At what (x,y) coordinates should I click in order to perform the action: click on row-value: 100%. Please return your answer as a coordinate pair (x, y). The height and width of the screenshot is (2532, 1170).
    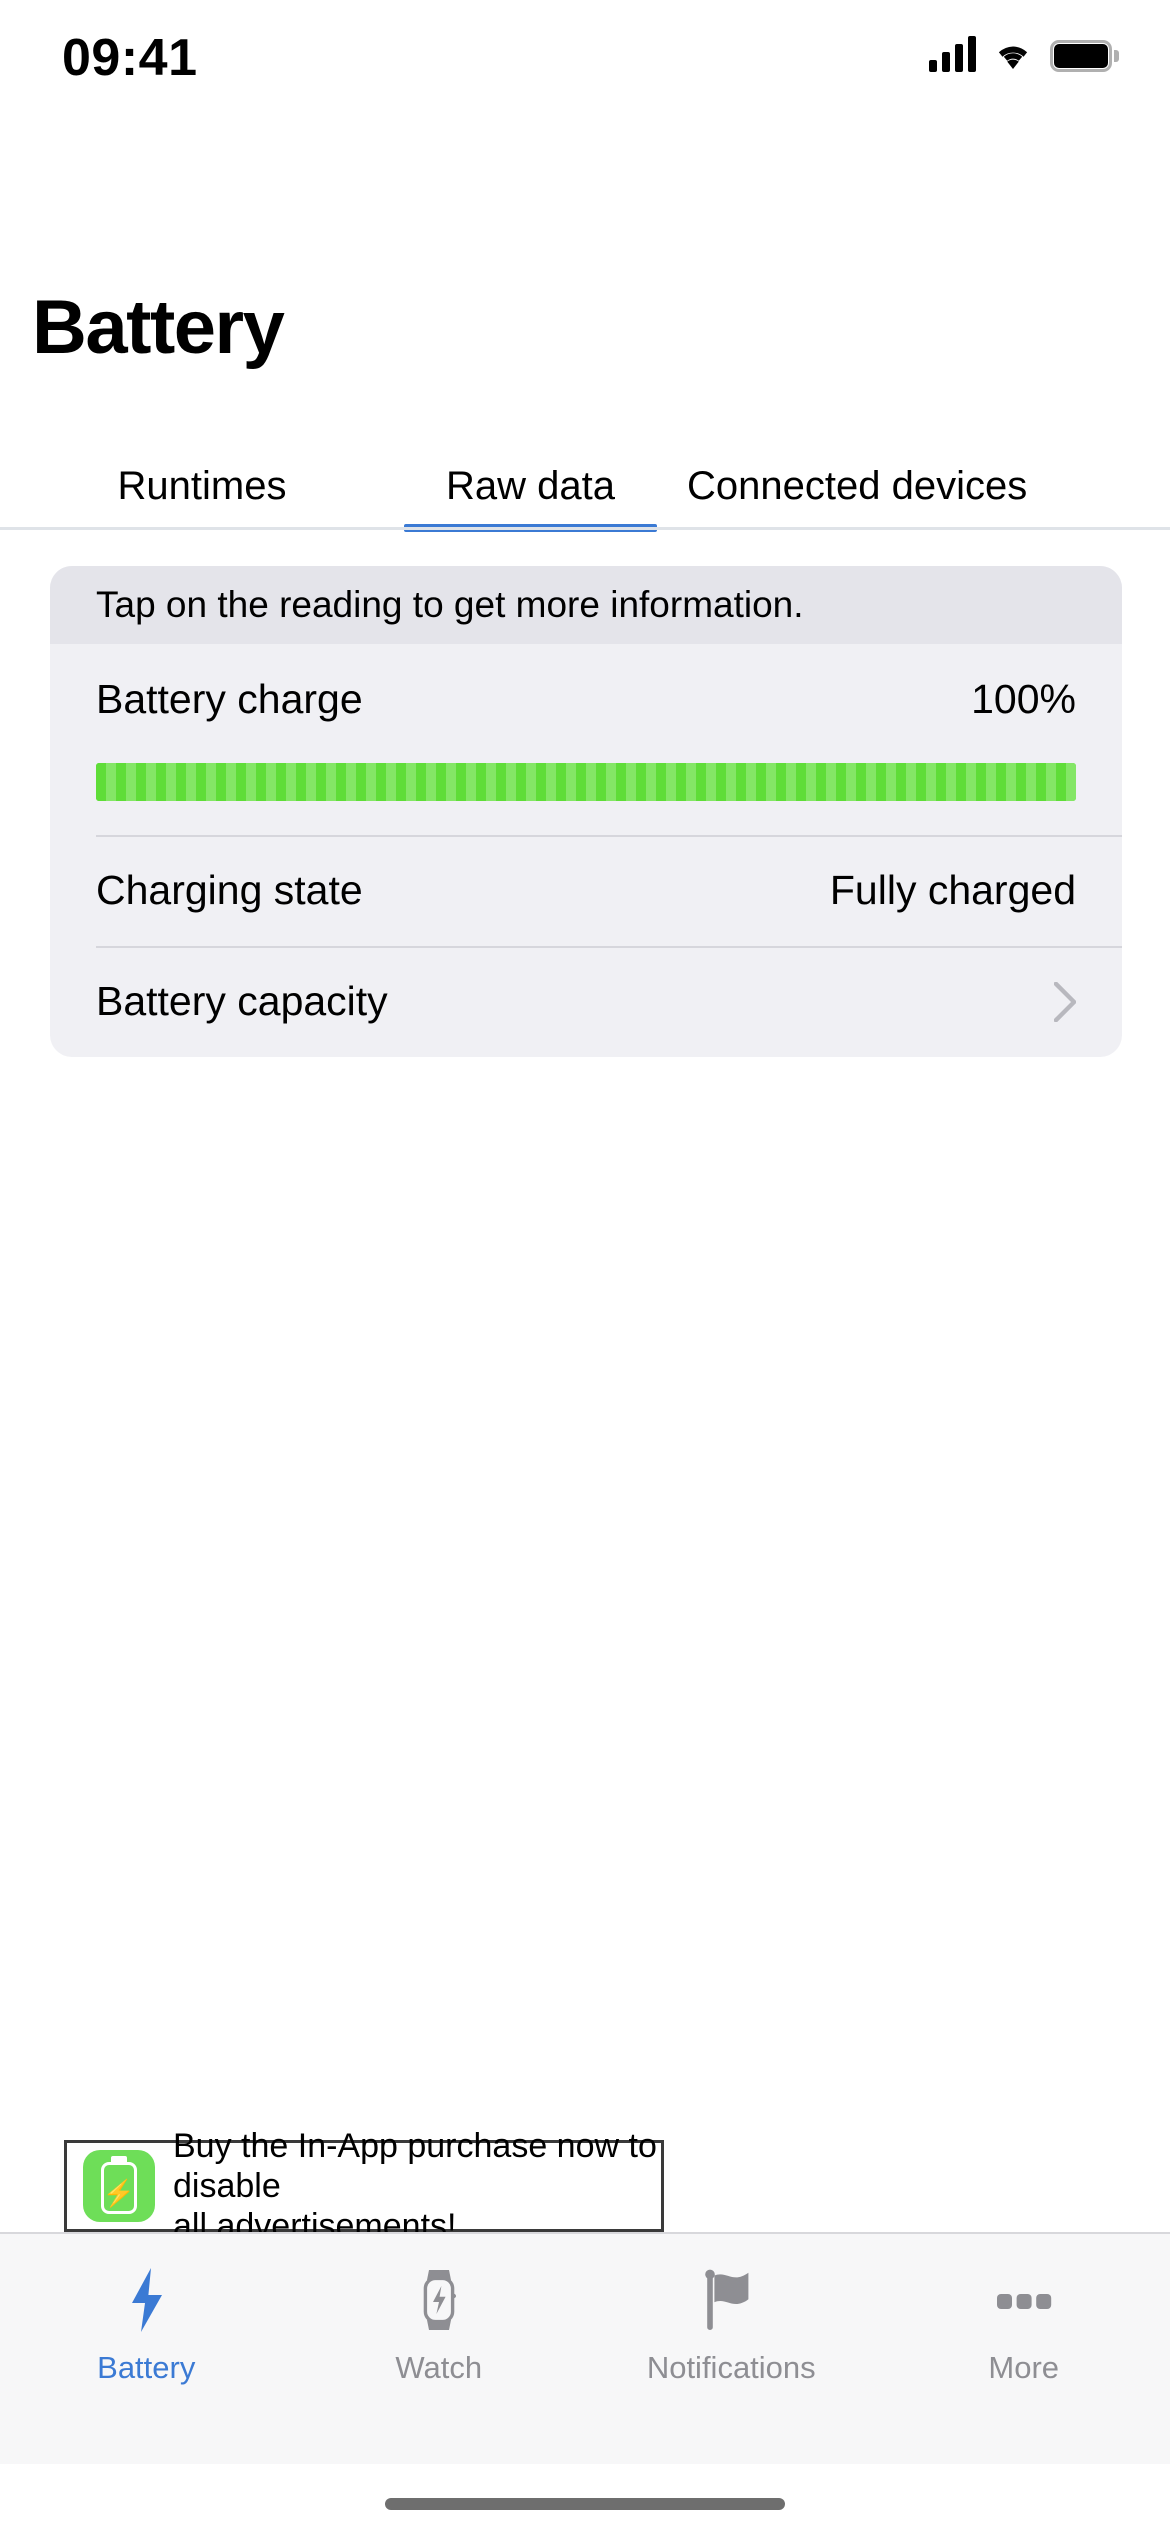
    Looking at the image, I should click on (1023, 699).